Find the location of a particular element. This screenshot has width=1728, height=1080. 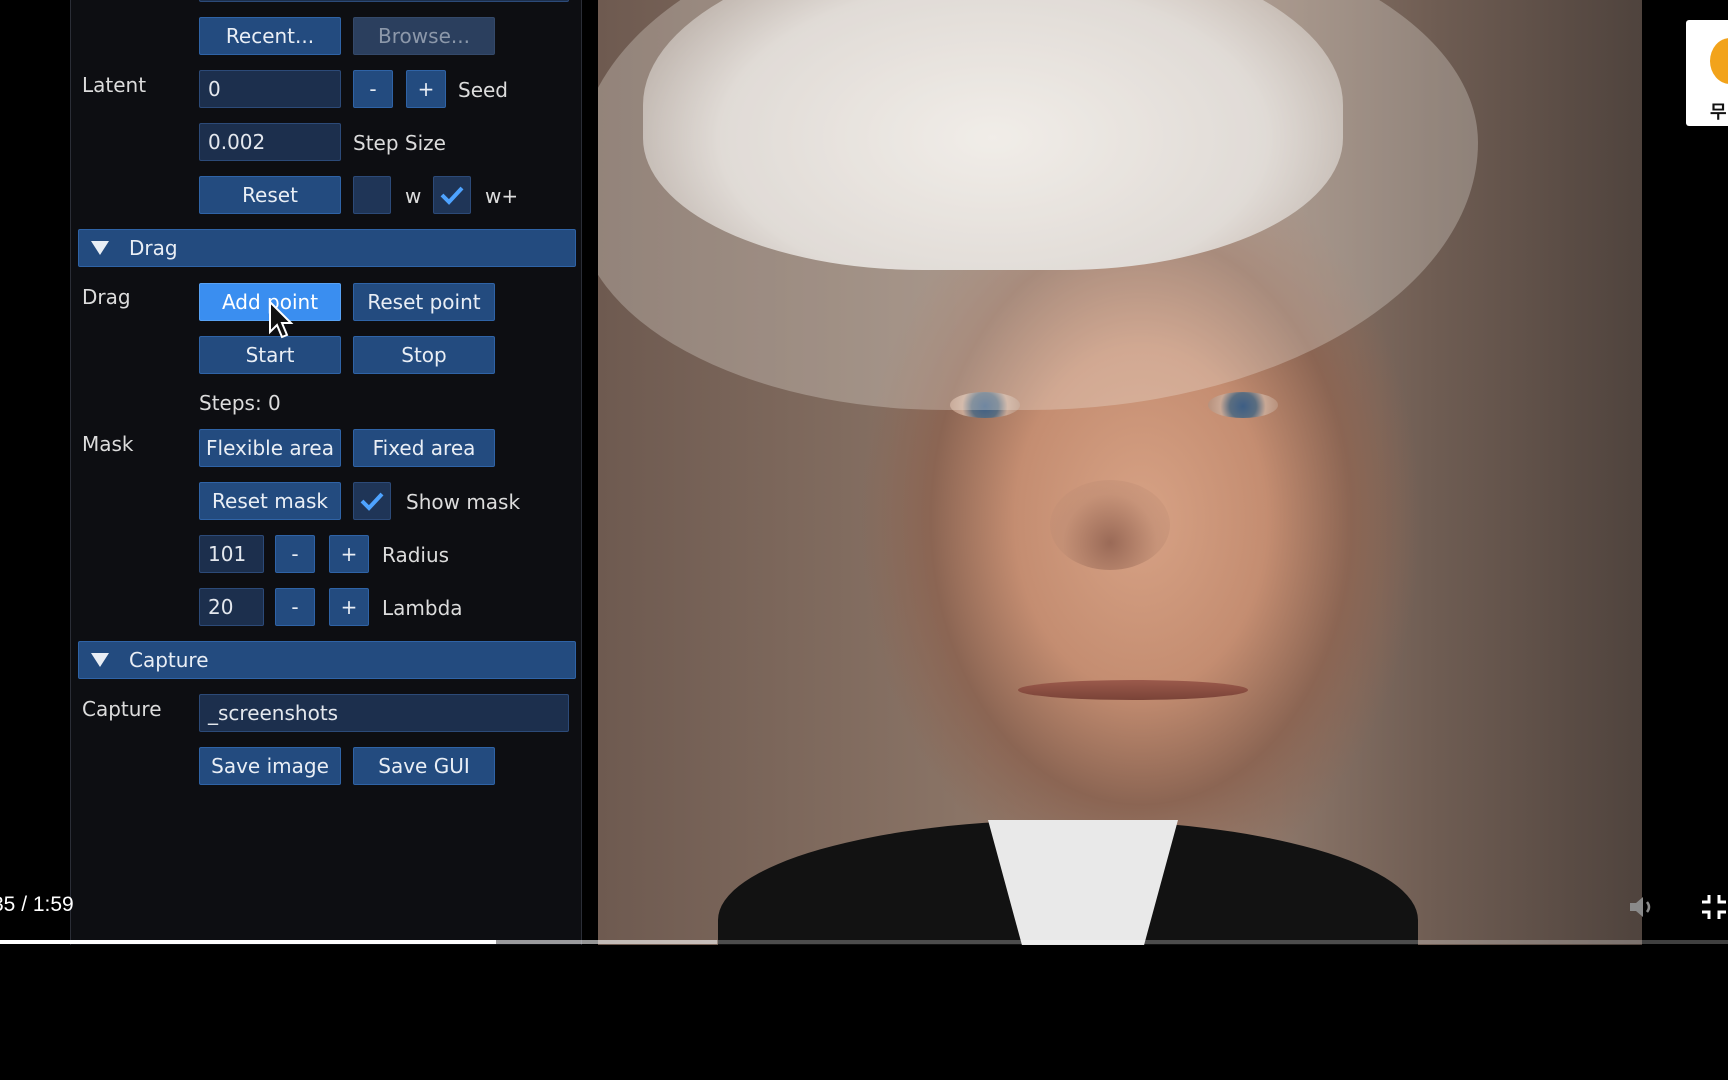

lambda-decrement-button: - is located at coordinates (295, 607).